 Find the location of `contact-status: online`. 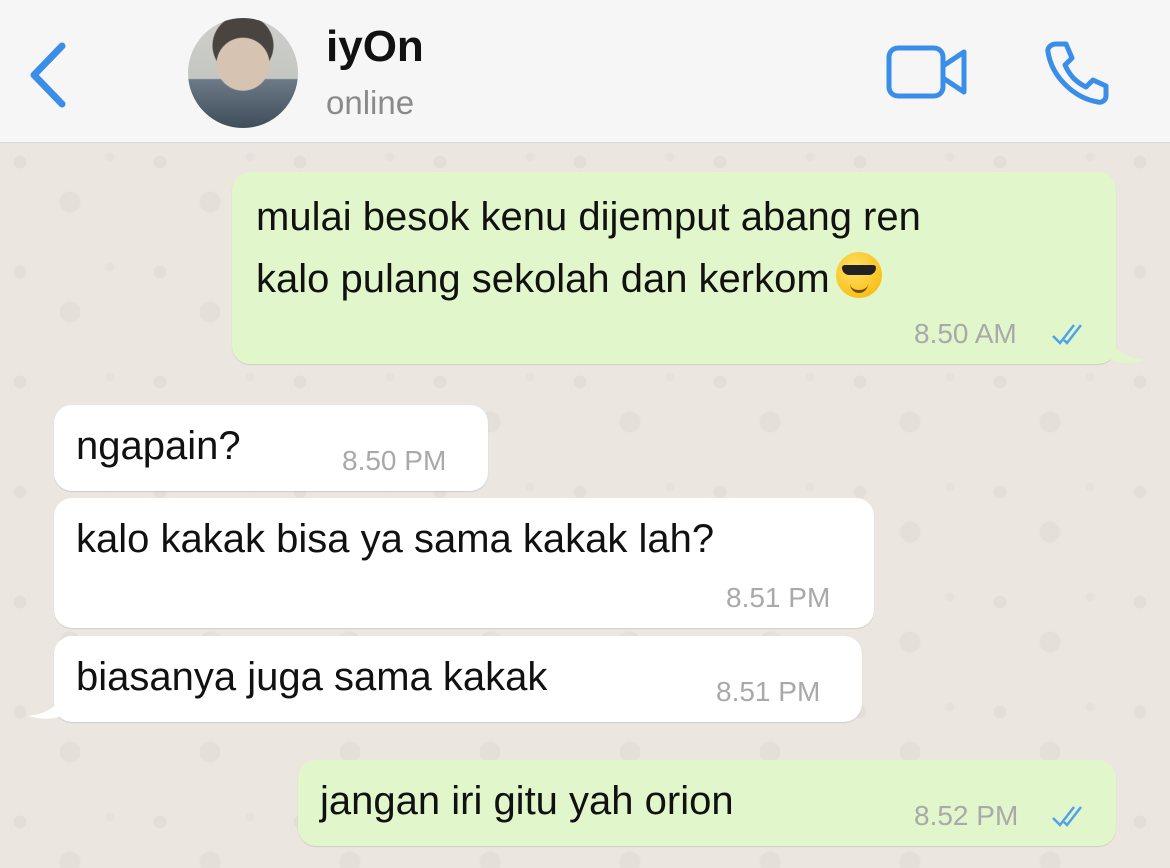

contact-status: online is located at coordinates (370, 102).